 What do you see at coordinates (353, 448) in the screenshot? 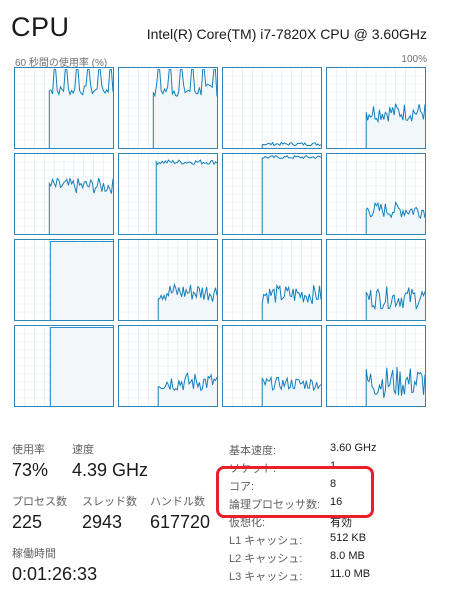
I see `detail-value-base-speed: 3.60 GHz` at bounding box center [353, 448].